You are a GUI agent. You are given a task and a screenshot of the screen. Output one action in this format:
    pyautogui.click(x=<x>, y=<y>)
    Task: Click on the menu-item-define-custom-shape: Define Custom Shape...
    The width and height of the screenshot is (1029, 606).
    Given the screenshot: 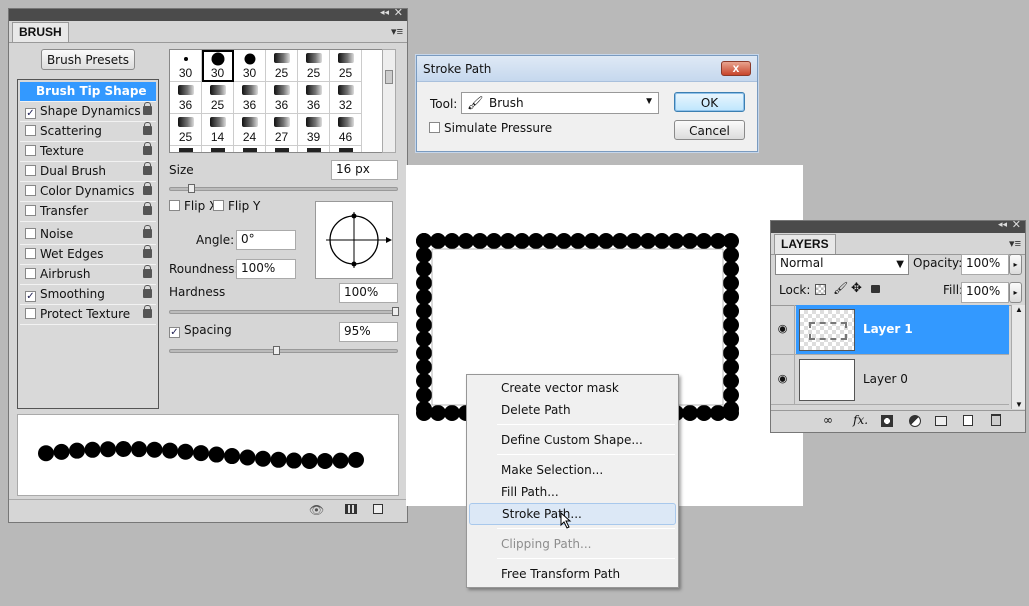 What is the action you would take?
    pyautogui.click(x=572, y=440)
    